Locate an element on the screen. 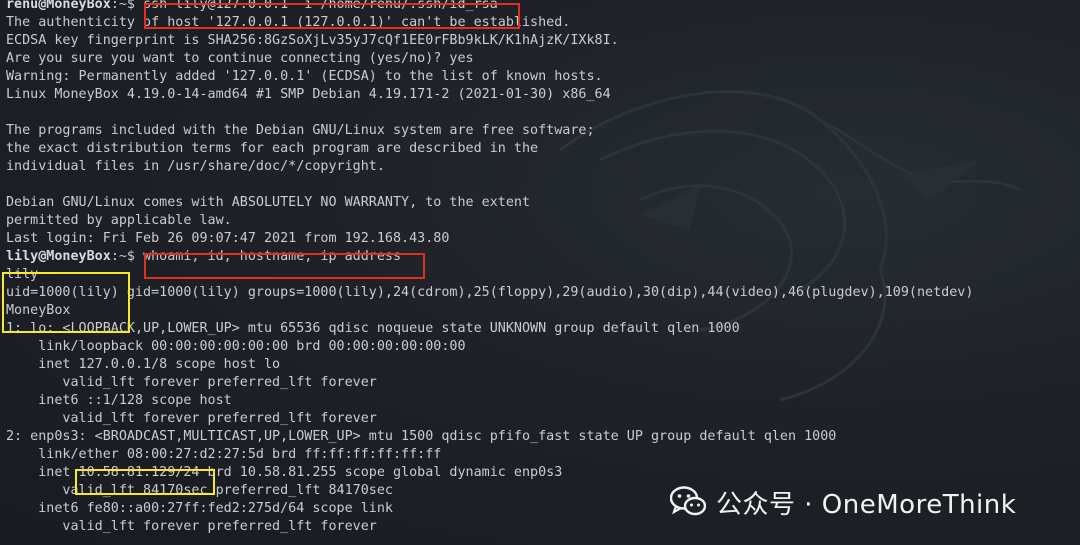 Image resolution: width=1080 pixels, height=545 pixels. wechat-icon is located at coordinates (688, 501).